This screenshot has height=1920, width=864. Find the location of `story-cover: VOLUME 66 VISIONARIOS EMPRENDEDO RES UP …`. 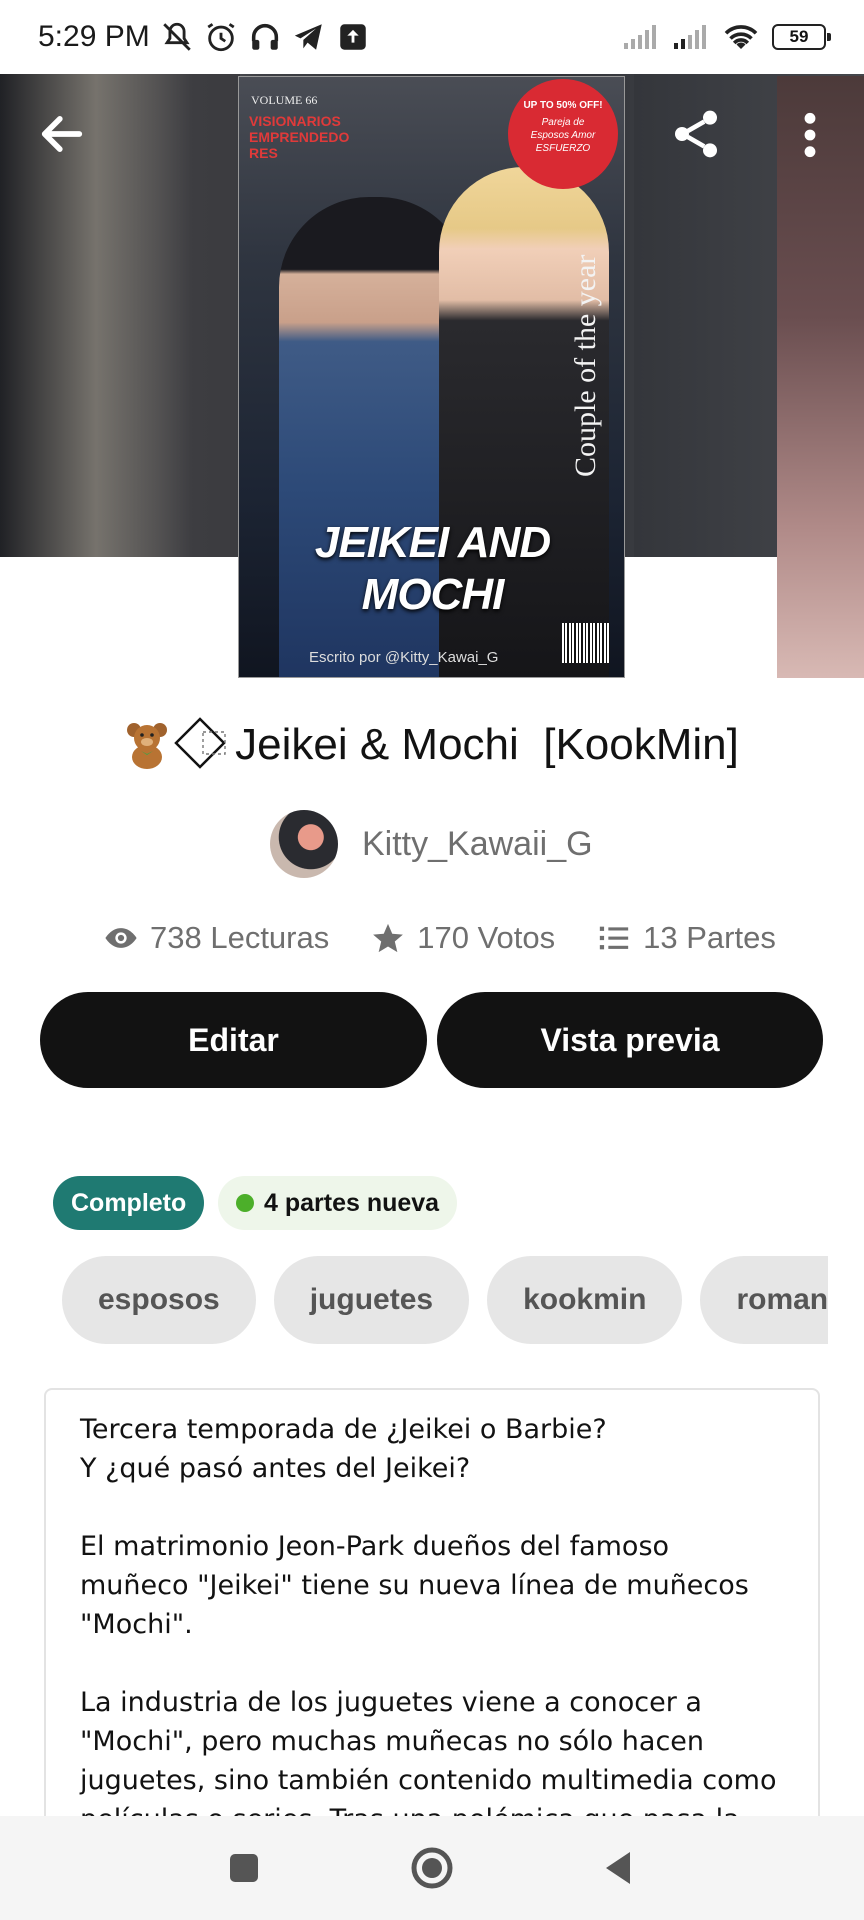

story-cover: VOLUME 66 VISIONARIOS EMPRENDEDO RES UP … is located at coordinates (431, 377).